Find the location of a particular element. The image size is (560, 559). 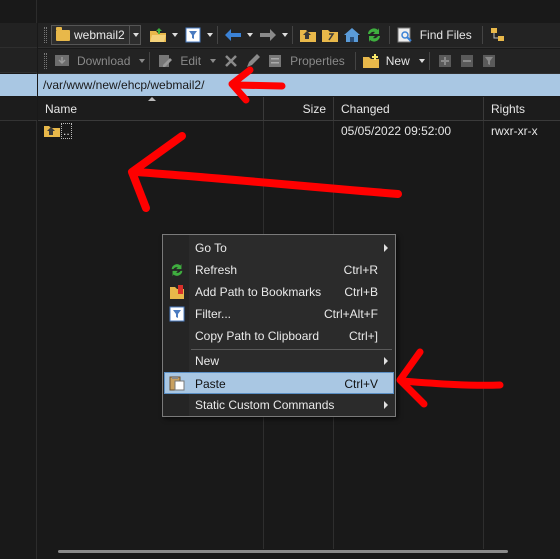

menu-item-label: Add Path to Bookmarks is located at coordinates (258, 292).